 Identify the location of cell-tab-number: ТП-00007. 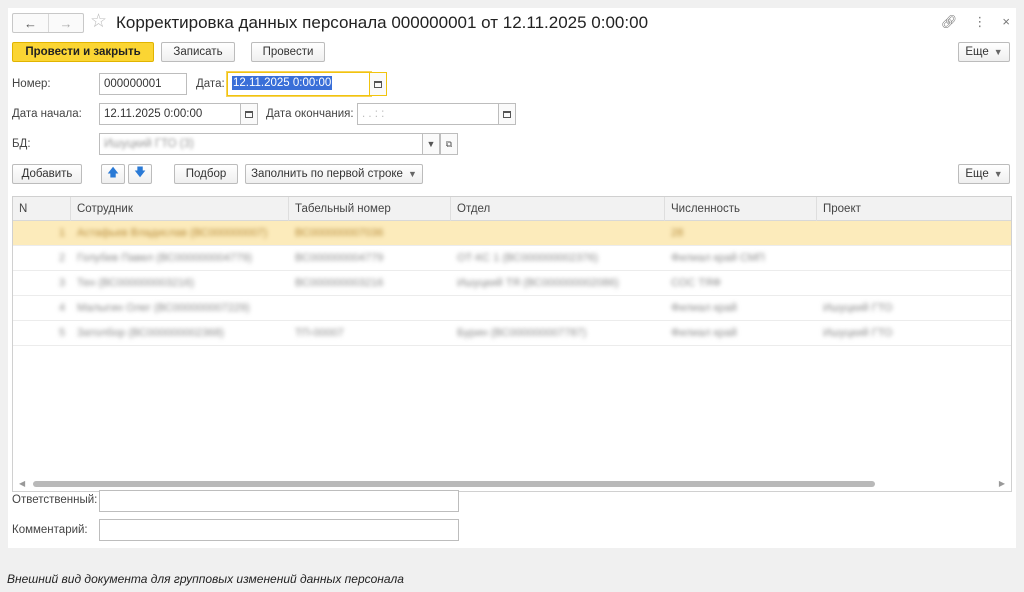
(319, 333).